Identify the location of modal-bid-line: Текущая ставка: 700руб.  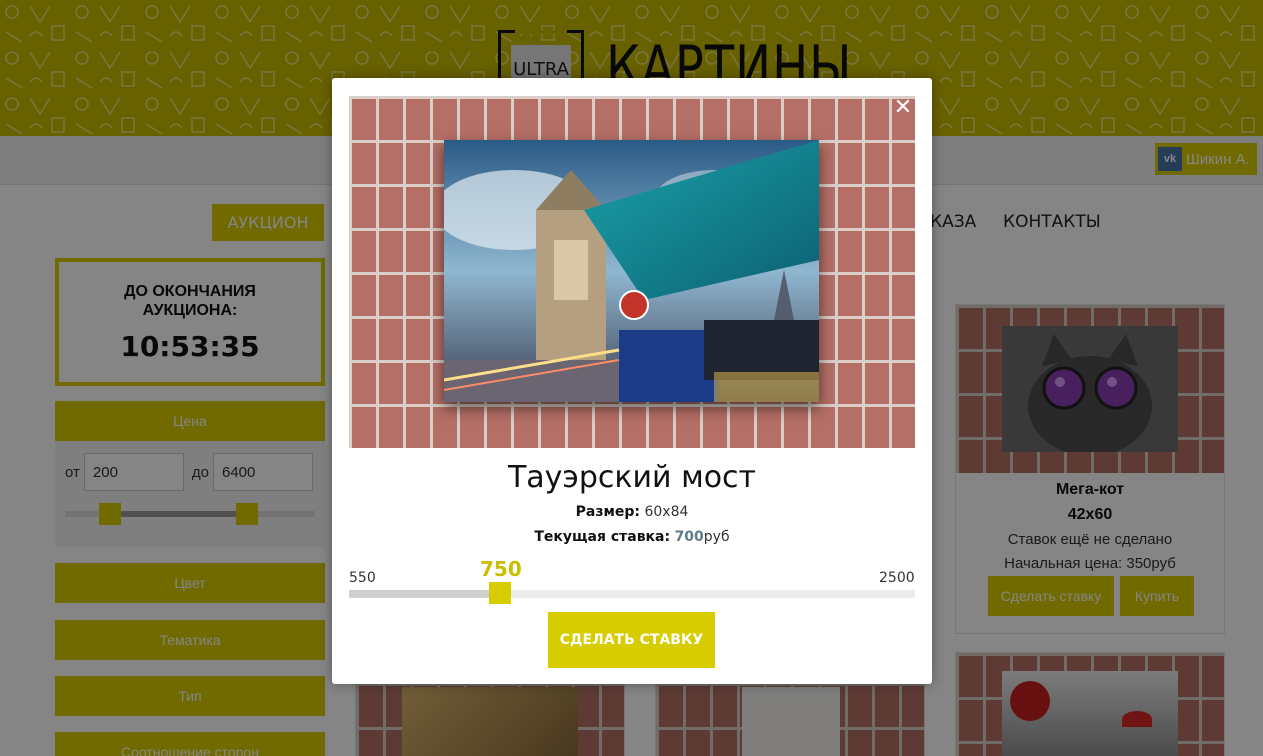
(632, 537).